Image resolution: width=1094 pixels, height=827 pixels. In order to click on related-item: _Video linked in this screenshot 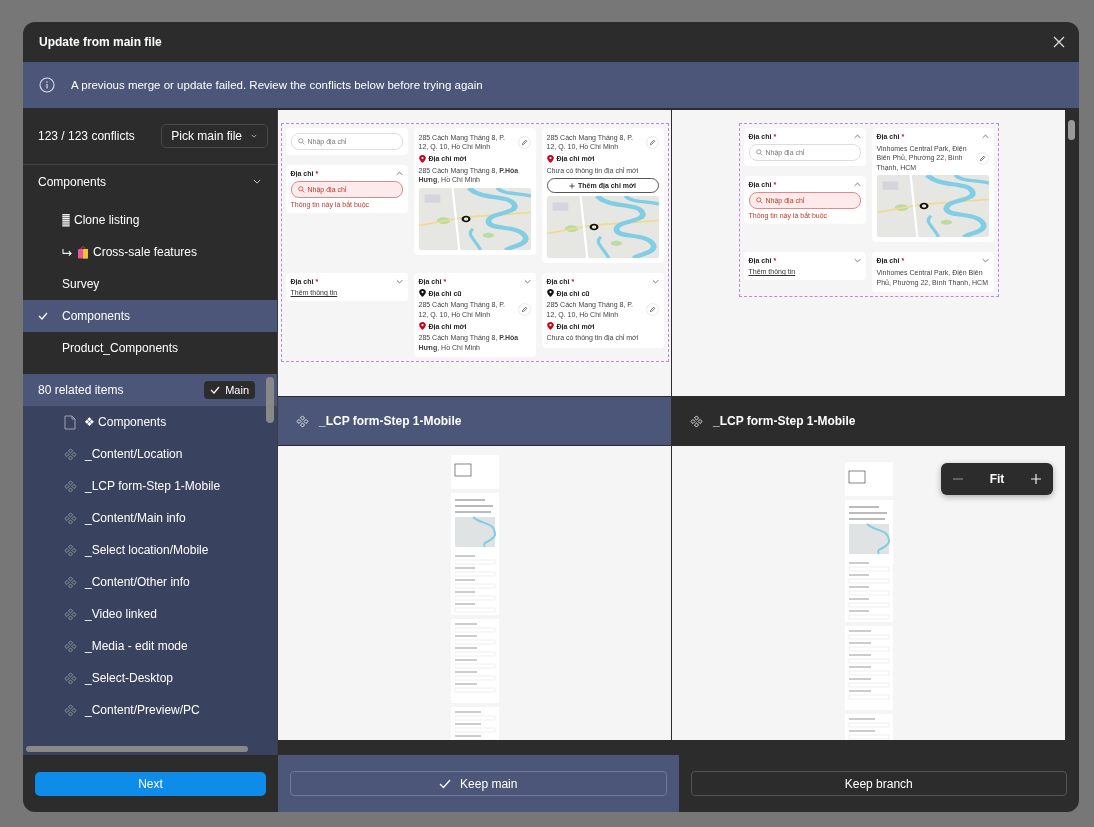, I will do `click(150, 614)`.